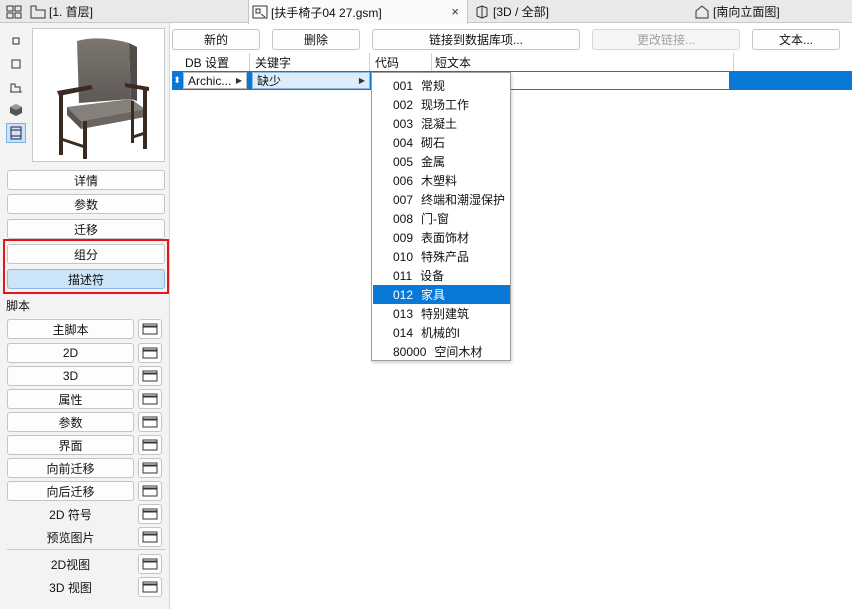  I want to click on tab-gsm-object: [扶手椅子04 27.gsm] ×, so click(358, 12).